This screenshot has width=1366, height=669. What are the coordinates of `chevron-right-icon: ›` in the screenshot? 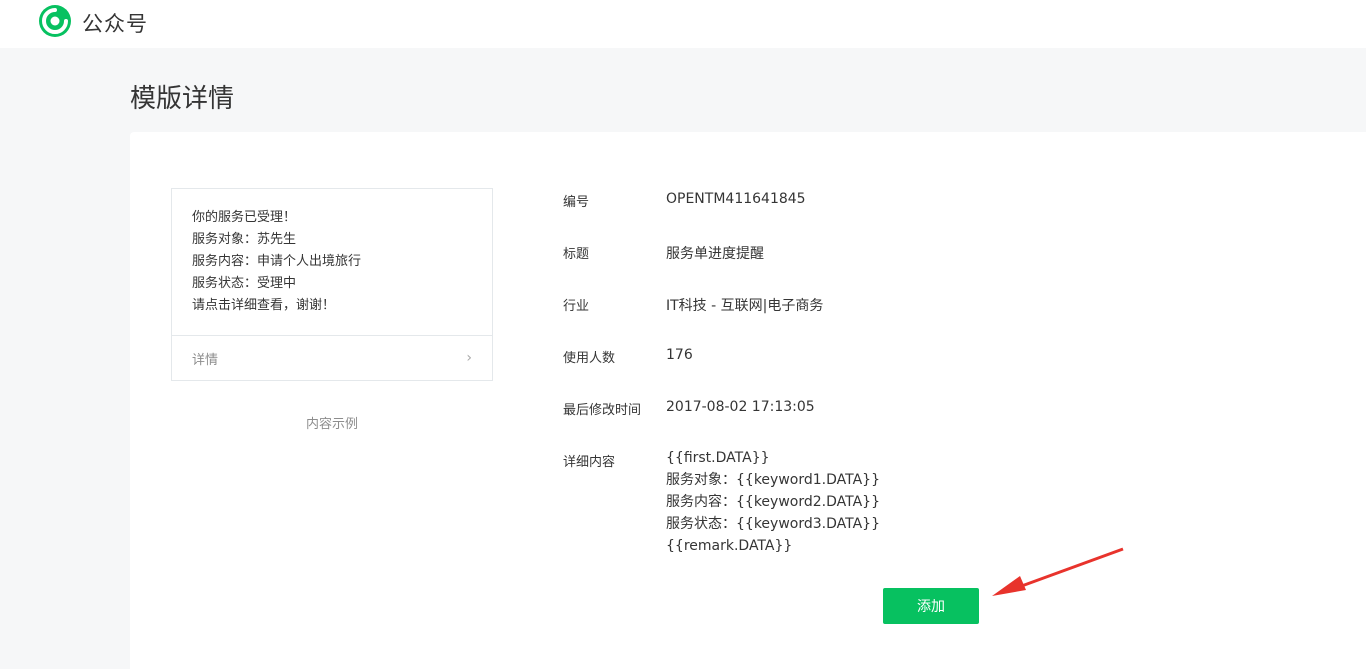 It's located at (469, 358).